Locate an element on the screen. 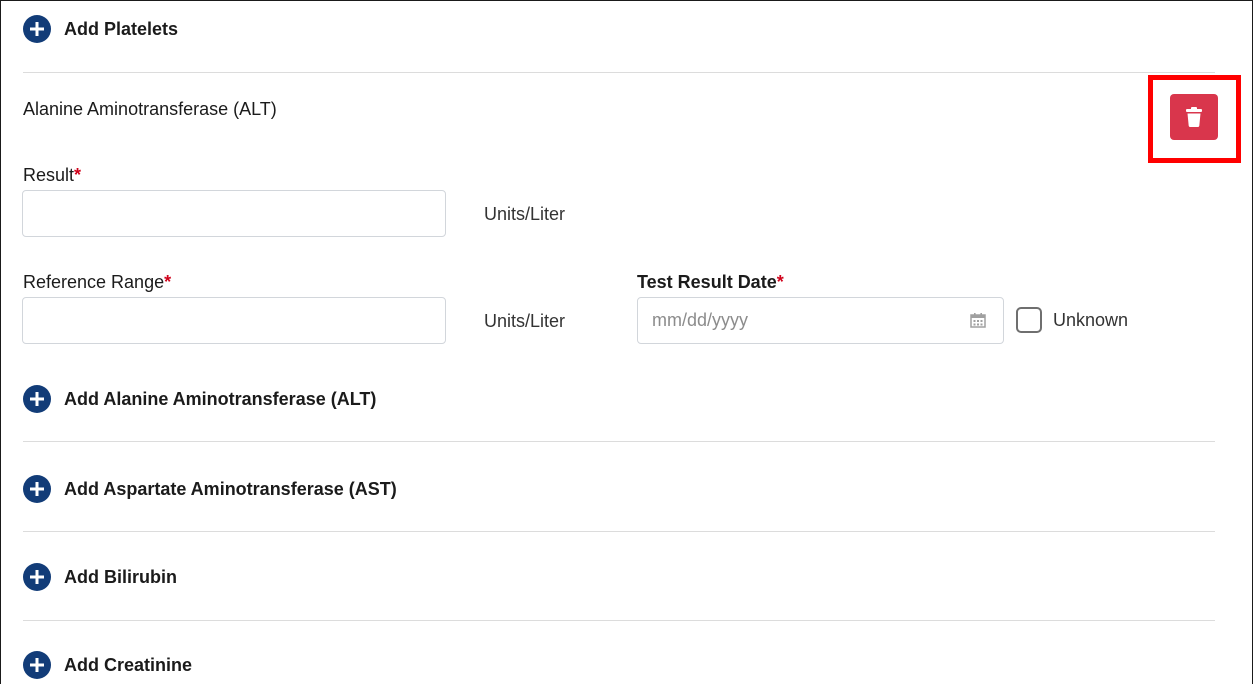 The height and width of the screenshot is (684, 1255). test-result-date-label: Test Result Date* is located at coordinates (710, 282).